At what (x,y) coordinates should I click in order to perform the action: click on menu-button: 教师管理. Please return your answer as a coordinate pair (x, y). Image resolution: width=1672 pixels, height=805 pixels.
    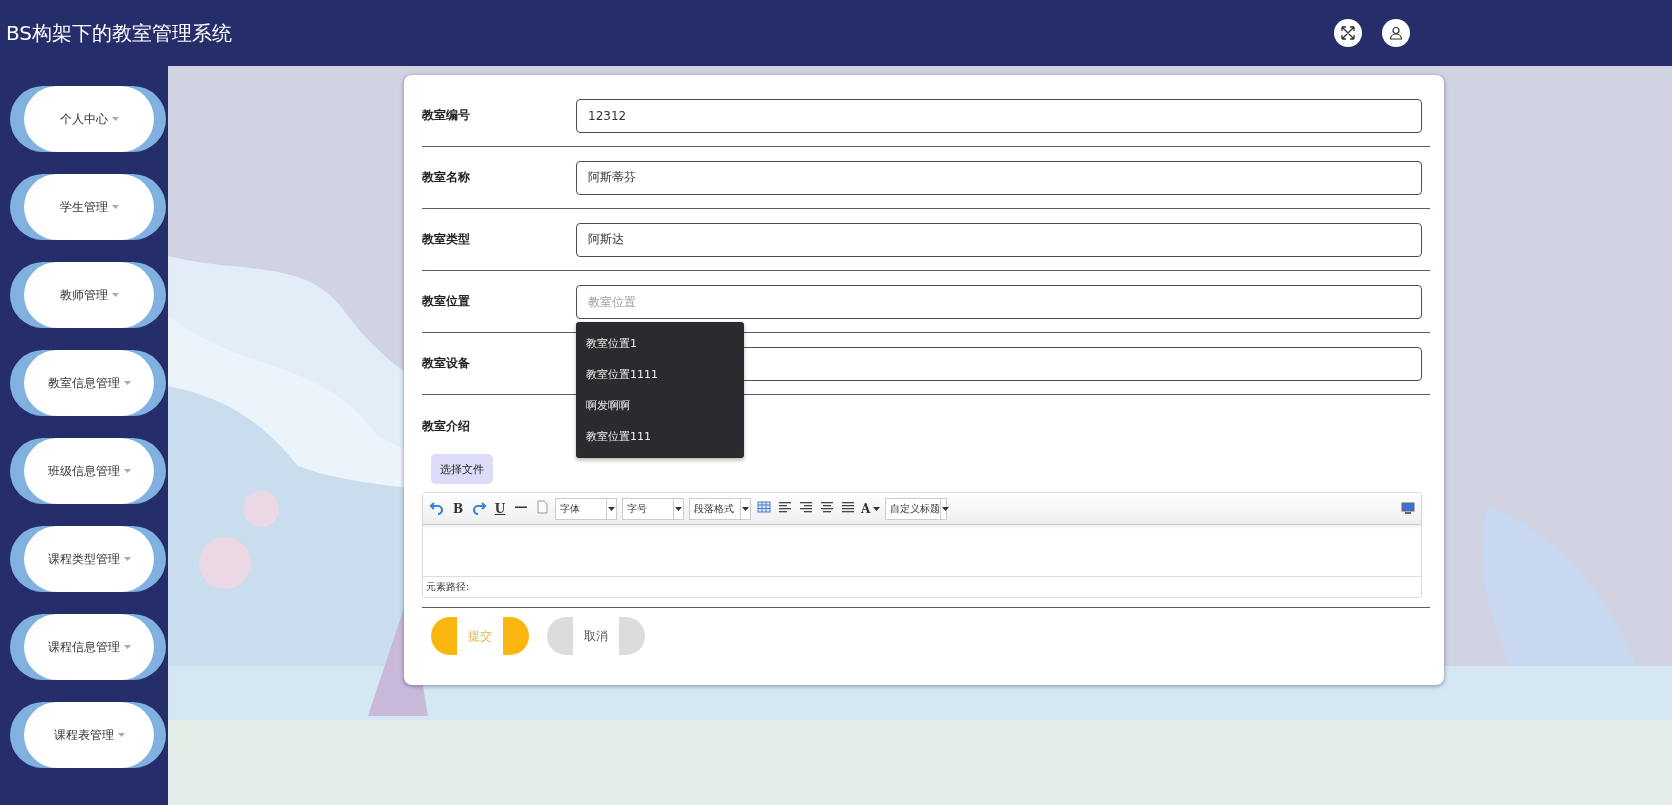
    Looking at the image, I should click on (88, 295).